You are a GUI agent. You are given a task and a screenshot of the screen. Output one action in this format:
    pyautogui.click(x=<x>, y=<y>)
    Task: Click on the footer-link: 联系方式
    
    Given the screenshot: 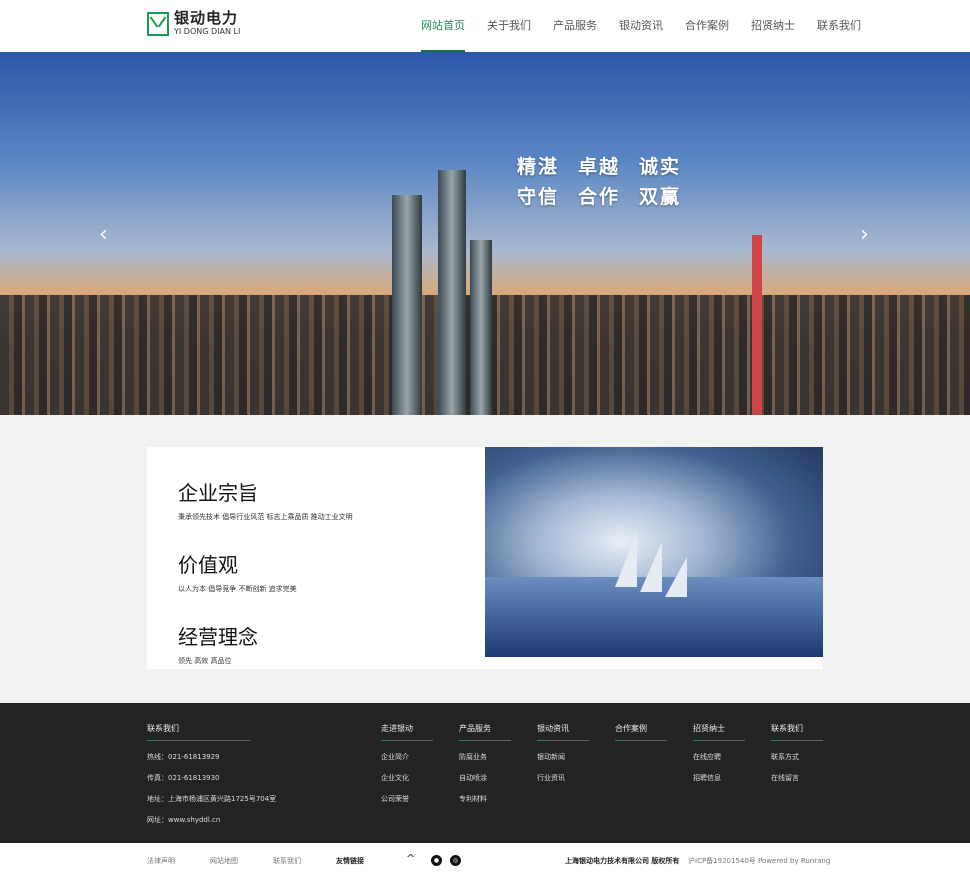 What is the action you would take?
    pyautogui.click(x=797, y=757)
    